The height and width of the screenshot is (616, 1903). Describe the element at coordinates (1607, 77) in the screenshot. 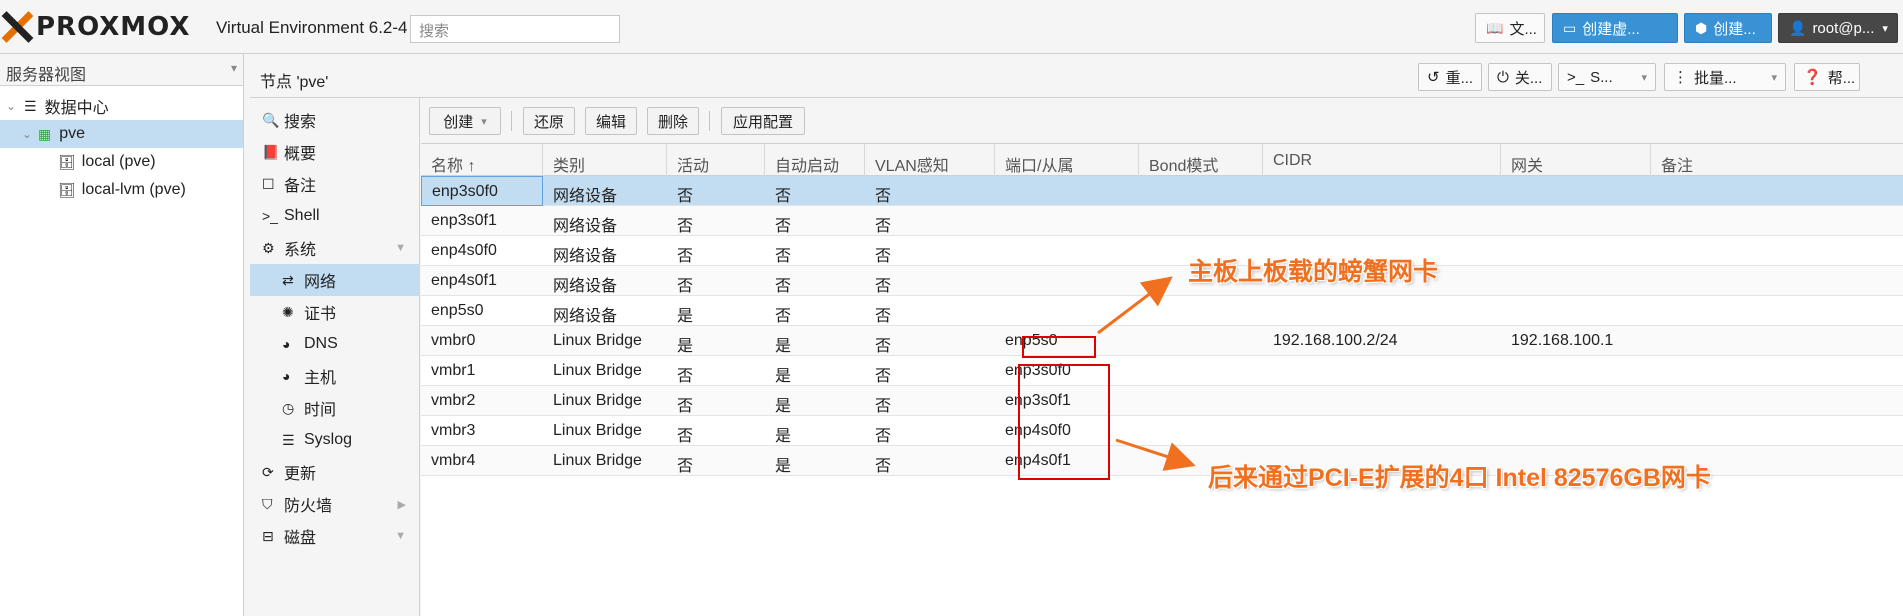

I see `shell-button: >_ S... ▾` at that location.